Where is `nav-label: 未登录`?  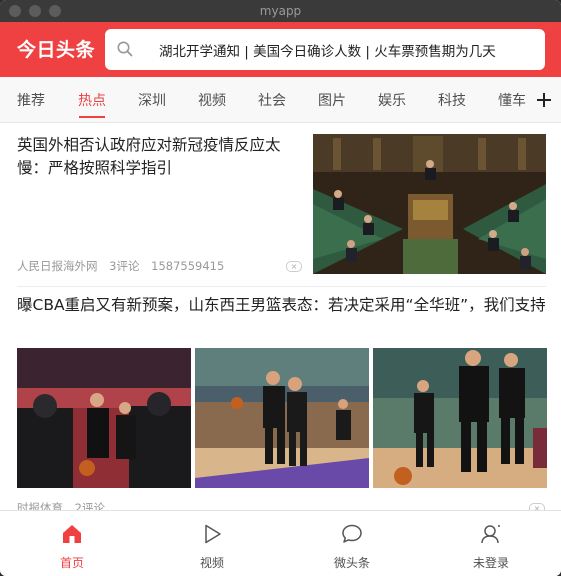
nav-label: 未登录 is located at coordinates (490, 563).